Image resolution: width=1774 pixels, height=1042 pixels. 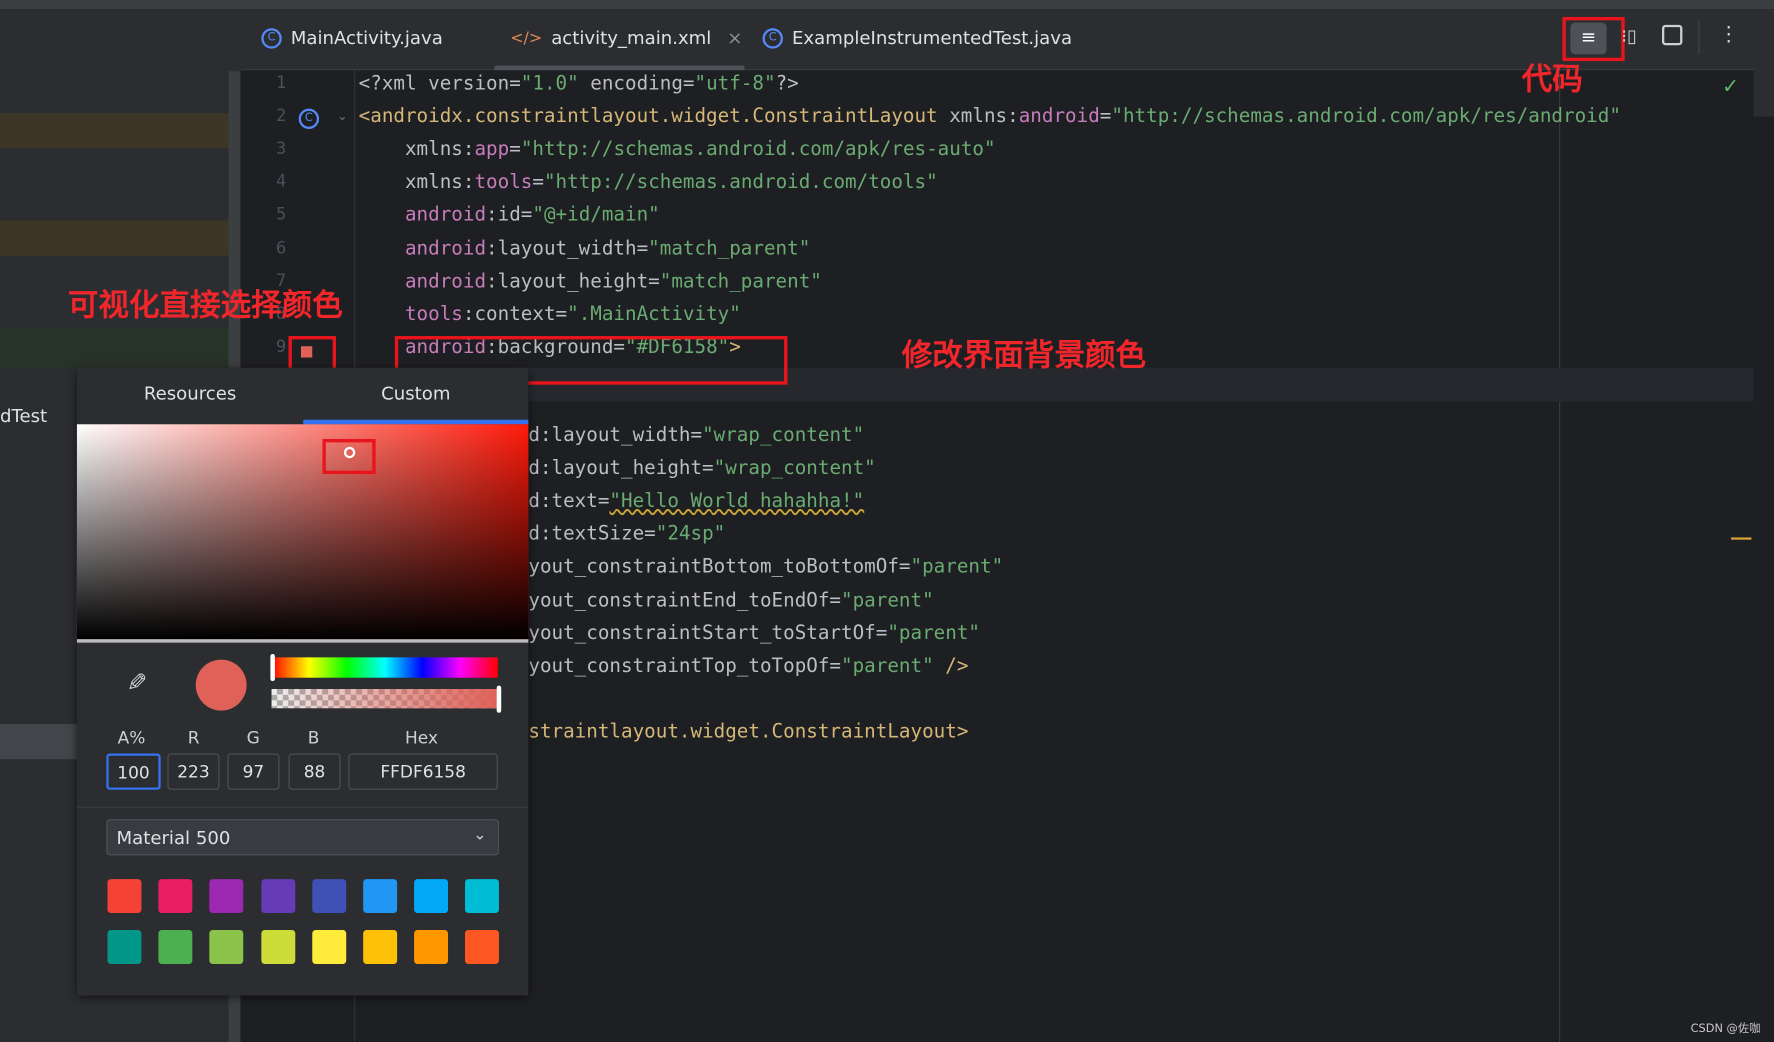 I want to click on code-line: tools:context=".MainActivity", so click(x=550, y=314).